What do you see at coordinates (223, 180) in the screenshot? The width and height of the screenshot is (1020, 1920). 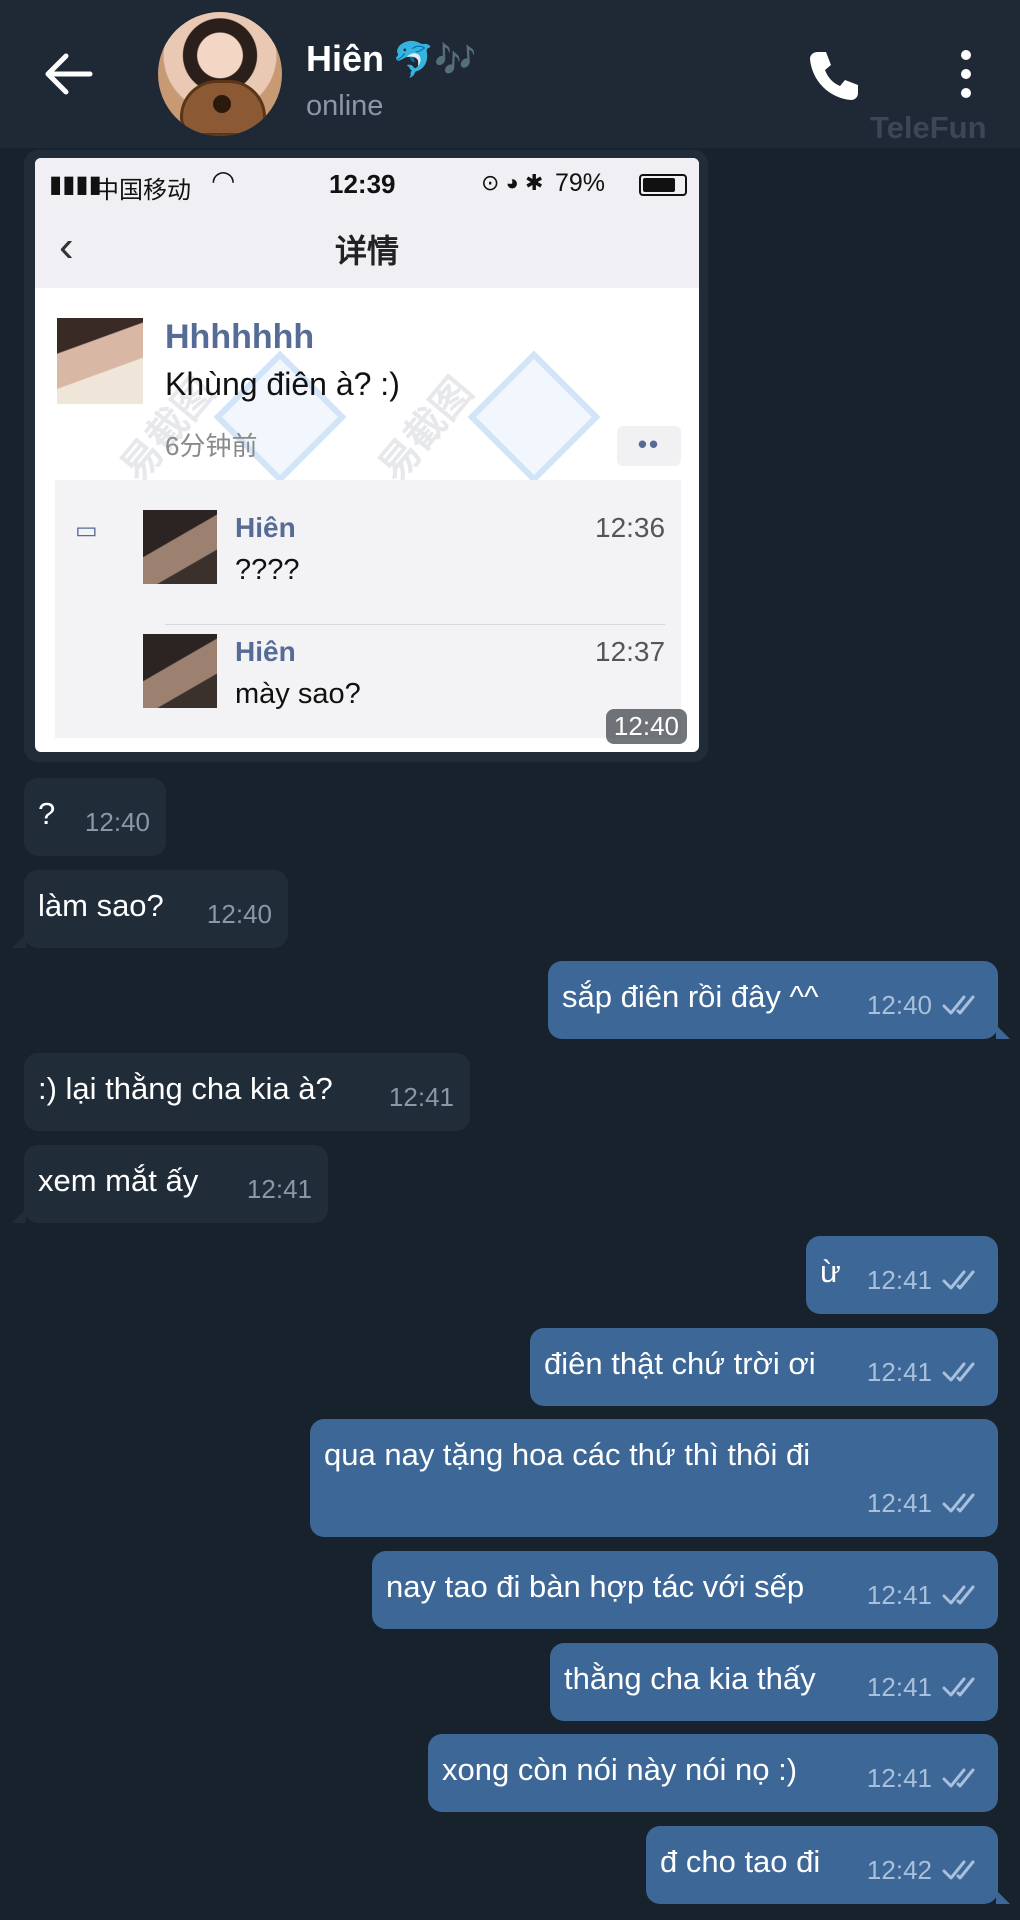 I see `wifi-icon: ◠` at bounding box center [223, 180].